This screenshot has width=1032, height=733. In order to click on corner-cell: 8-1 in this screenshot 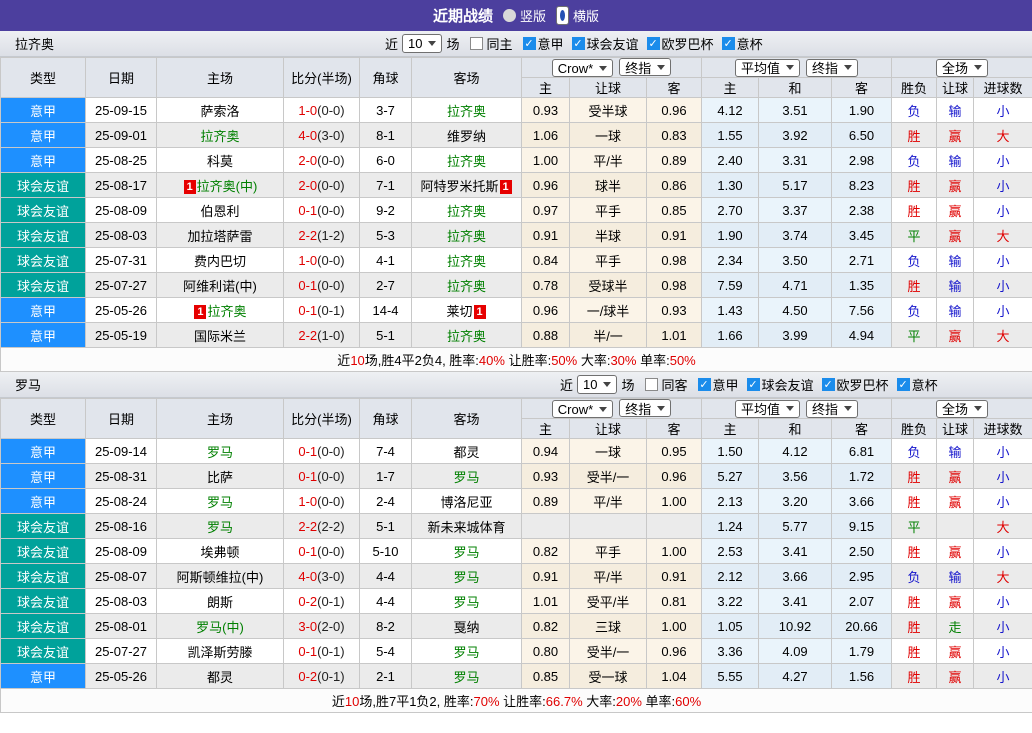, I will do `click(385, 135)`.